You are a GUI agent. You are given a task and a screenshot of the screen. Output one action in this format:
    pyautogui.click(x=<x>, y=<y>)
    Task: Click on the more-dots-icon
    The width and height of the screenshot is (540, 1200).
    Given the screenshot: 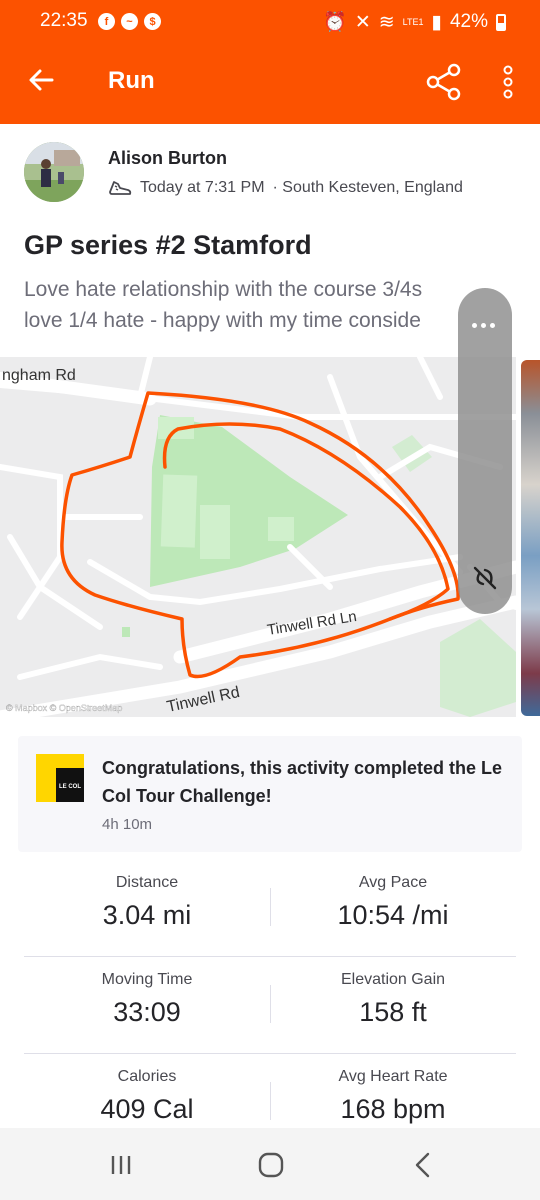 What is the action you would take?
    pyautogui.click(x=485, y=321)
    